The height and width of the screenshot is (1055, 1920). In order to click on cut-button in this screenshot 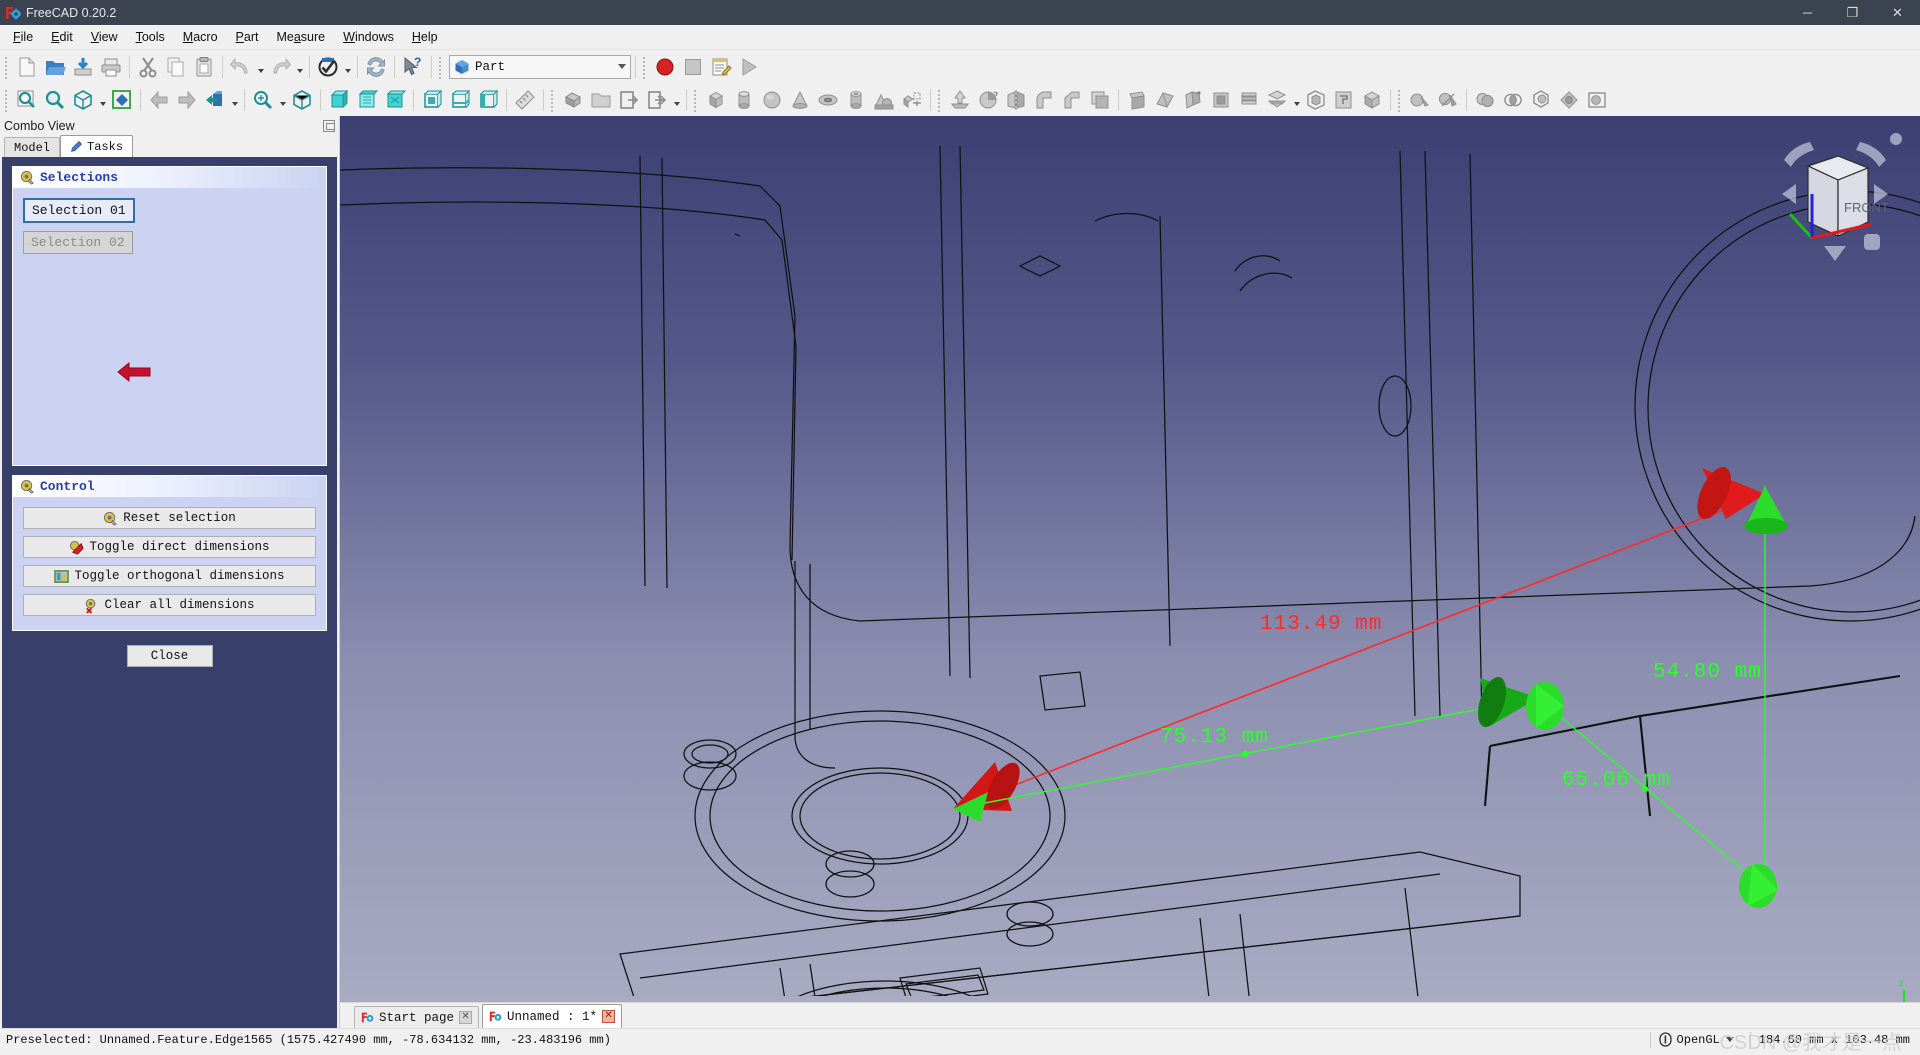, I will do `click(148, 67)`.